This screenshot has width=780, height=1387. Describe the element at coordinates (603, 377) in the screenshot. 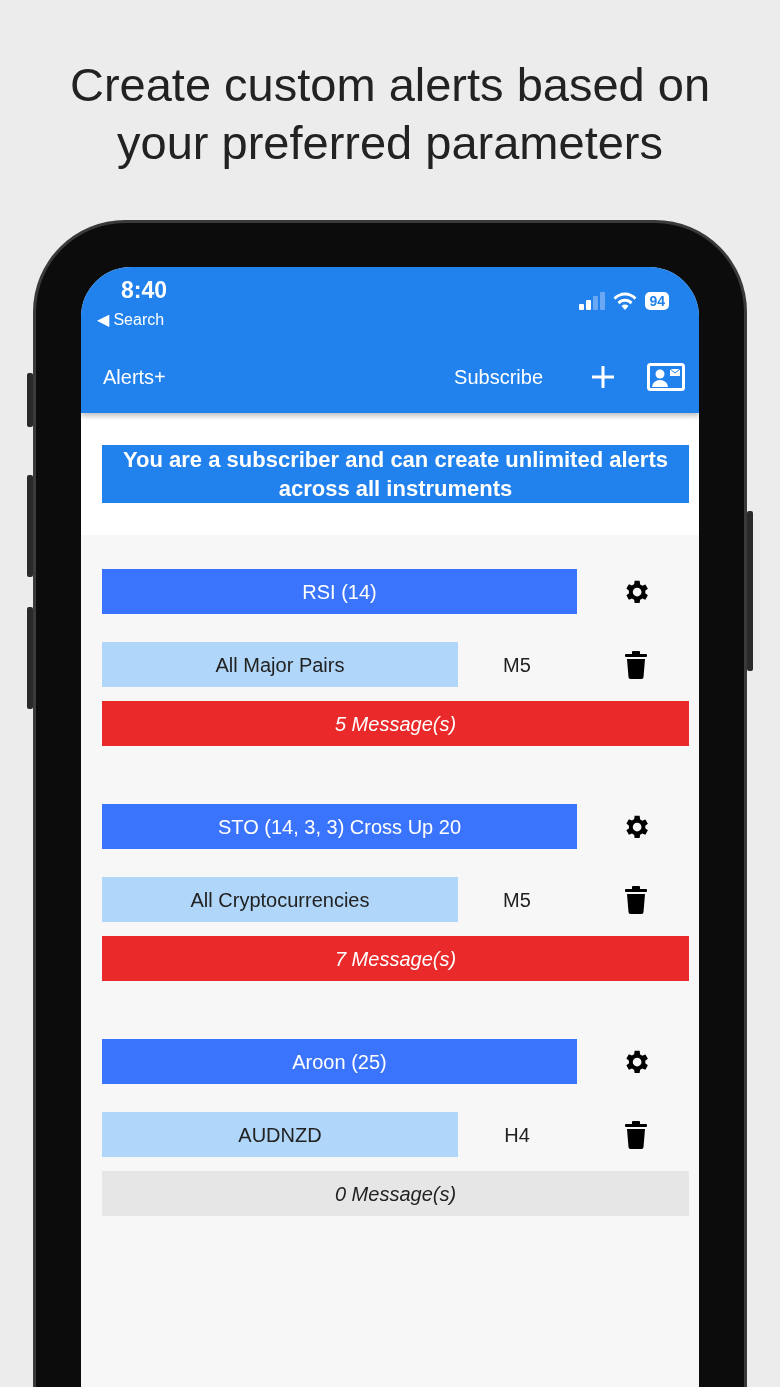

I see `add-icon` at that location.